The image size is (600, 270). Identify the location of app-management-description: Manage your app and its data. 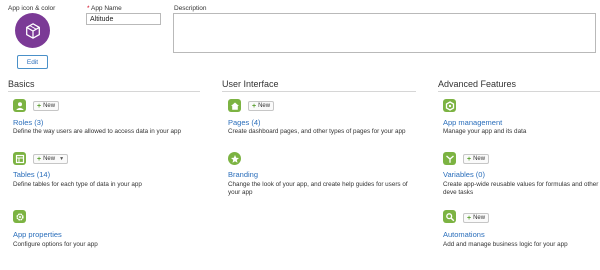
(485, 131).